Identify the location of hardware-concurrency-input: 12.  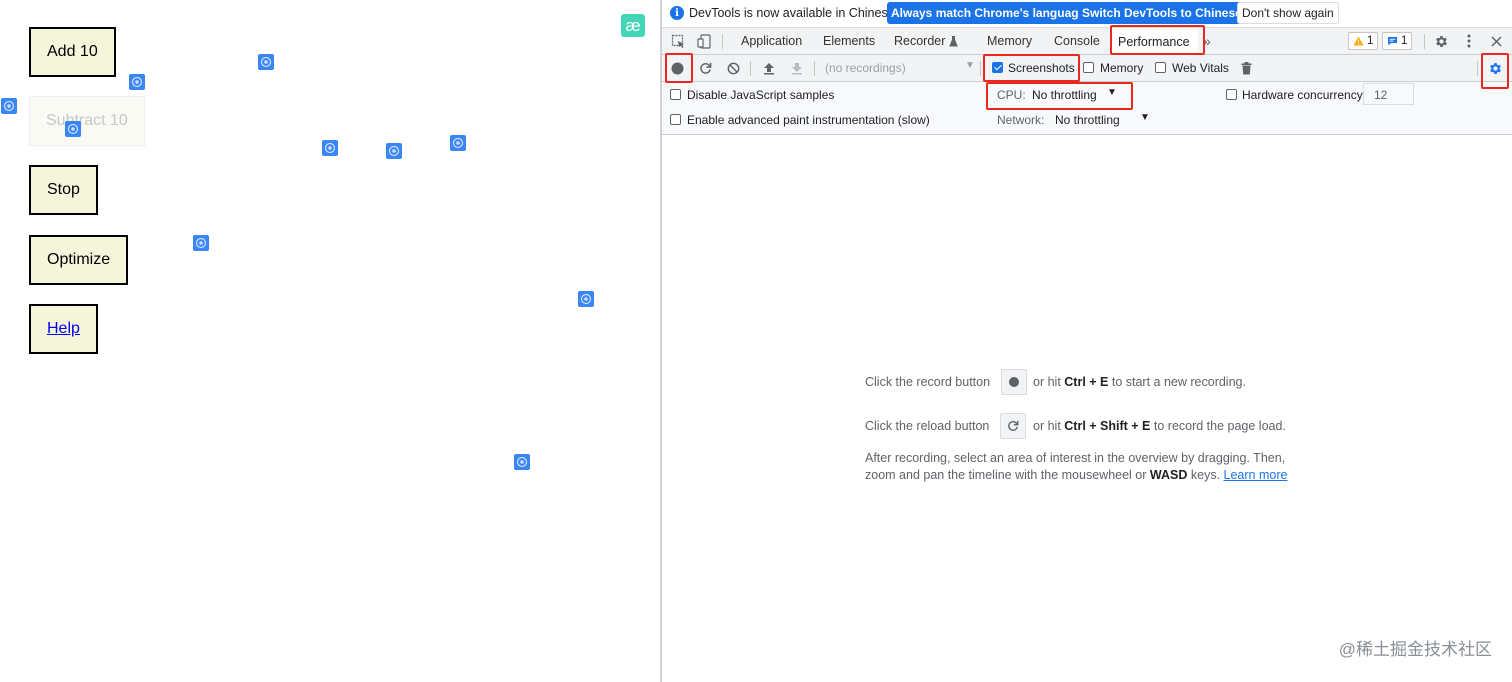
(1388, 94).